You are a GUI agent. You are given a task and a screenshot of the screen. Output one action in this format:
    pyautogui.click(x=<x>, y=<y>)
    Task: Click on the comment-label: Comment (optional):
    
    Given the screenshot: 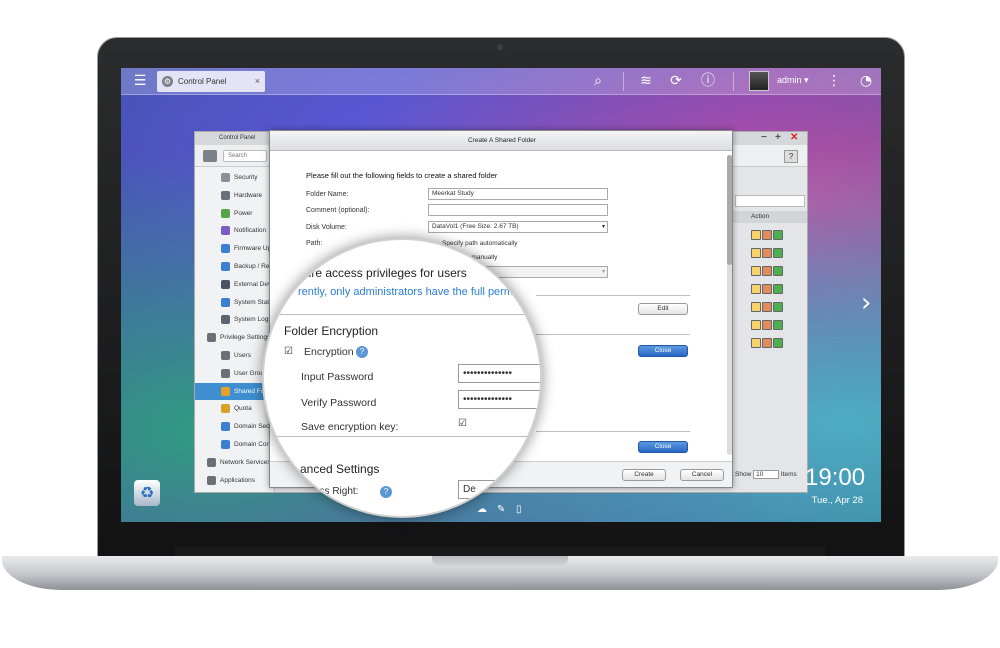 What is the action you would take?
    pyautogui.click(x=338, y=210)
    